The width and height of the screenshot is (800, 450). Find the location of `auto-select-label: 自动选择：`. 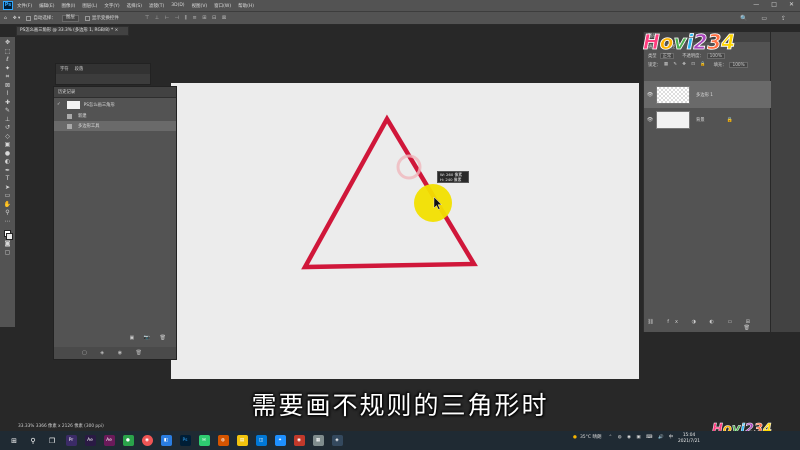

auto-select-label: 自动选择： is located at coordinates (44, 18).